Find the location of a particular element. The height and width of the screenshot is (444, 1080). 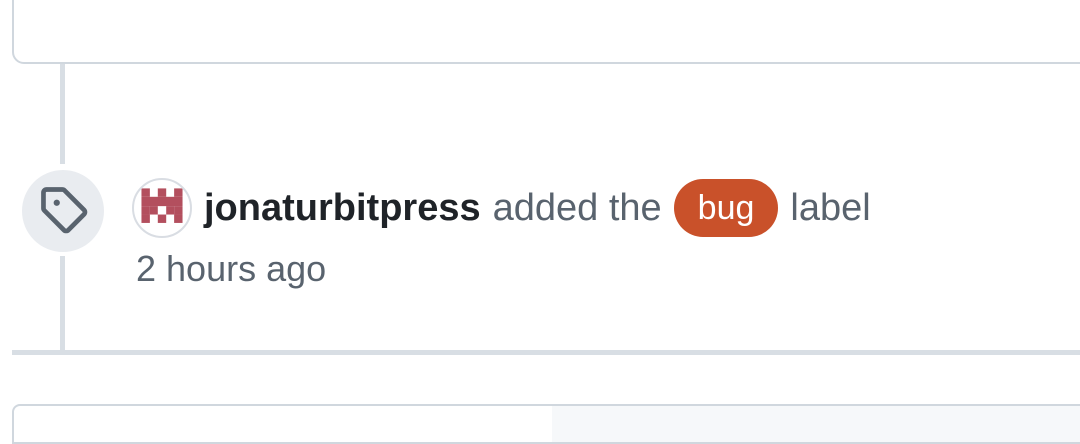

event-timestamp: 2 hours ago is located at coordinates (231, 269).